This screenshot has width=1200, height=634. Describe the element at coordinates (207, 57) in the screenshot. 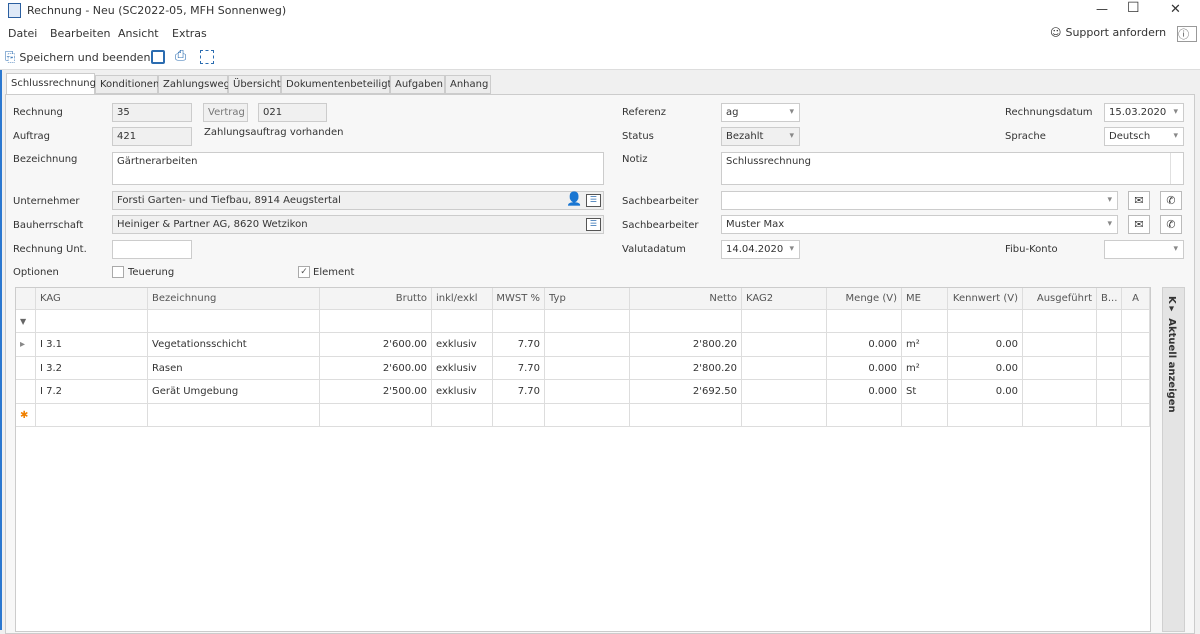

I see `qr-print-icon` at that location.